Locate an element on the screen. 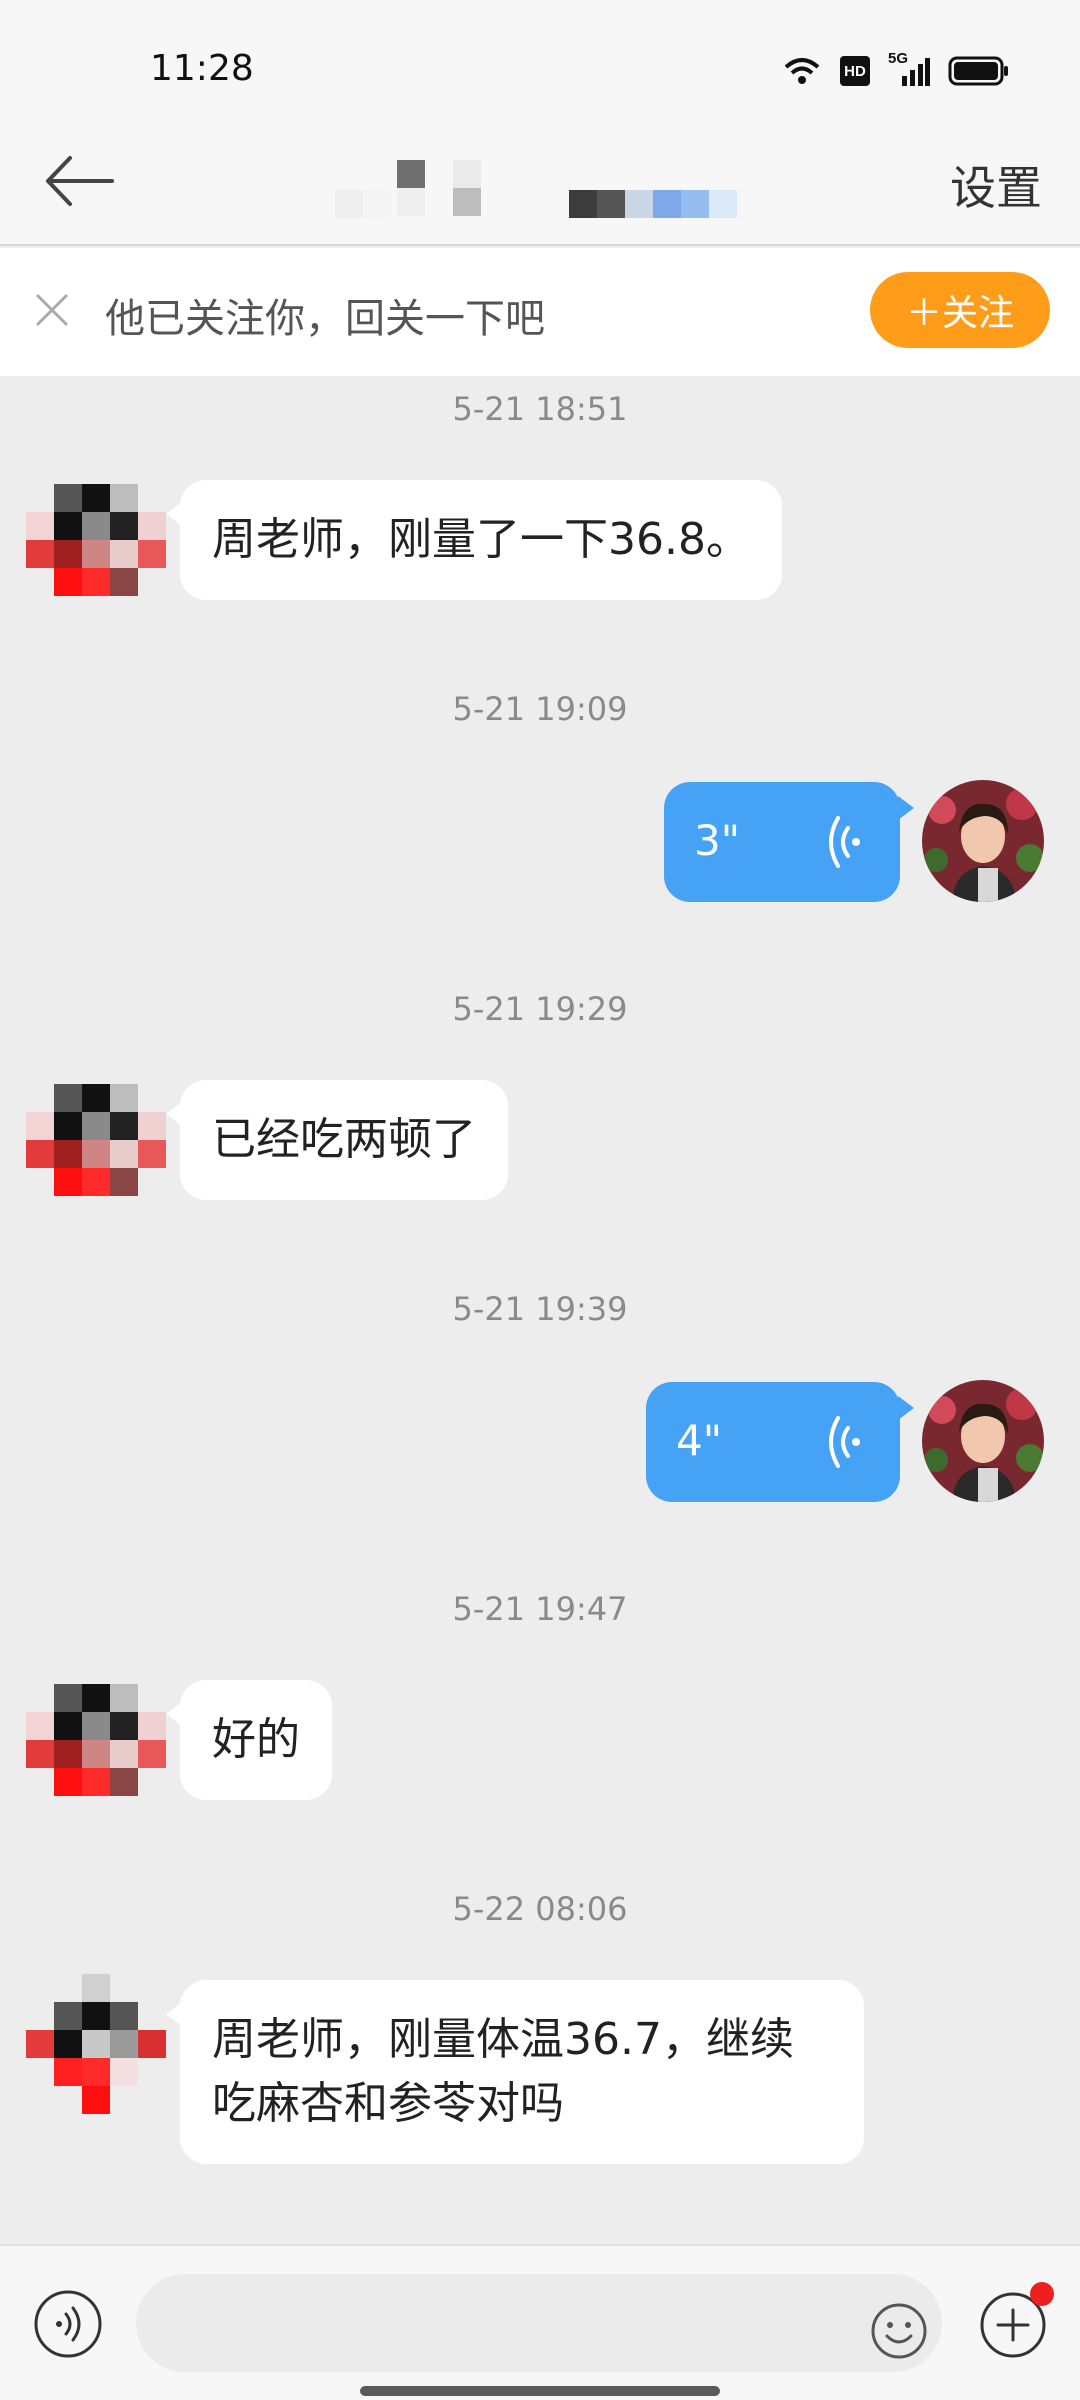  top-bar: 设置 is located at coordinates (540, 183).